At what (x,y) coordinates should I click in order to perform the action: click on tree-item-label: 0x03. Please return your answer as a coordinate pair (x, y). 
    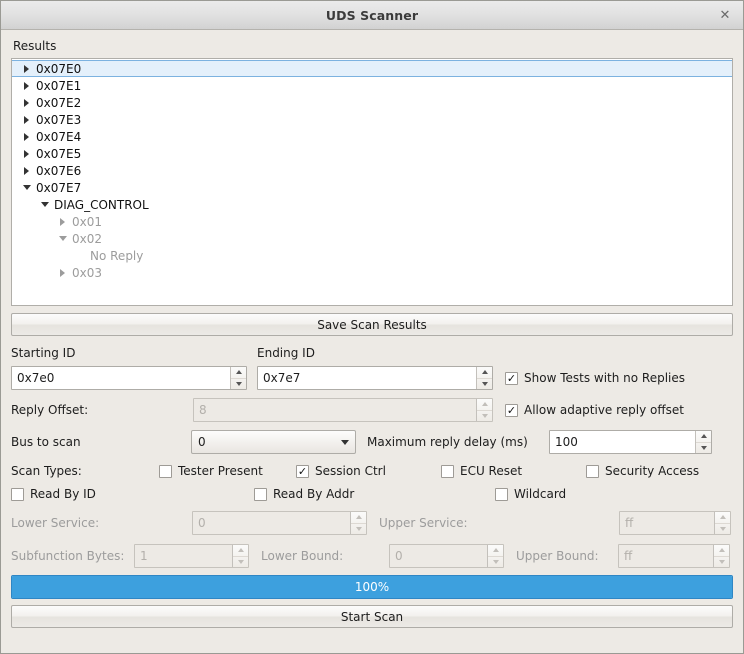
    Looking at the image, I should click on (87, 272).